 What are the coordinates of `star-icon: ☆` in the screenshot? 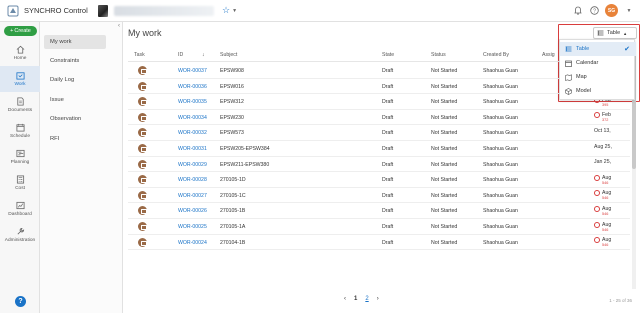 It's located at (226, 10).